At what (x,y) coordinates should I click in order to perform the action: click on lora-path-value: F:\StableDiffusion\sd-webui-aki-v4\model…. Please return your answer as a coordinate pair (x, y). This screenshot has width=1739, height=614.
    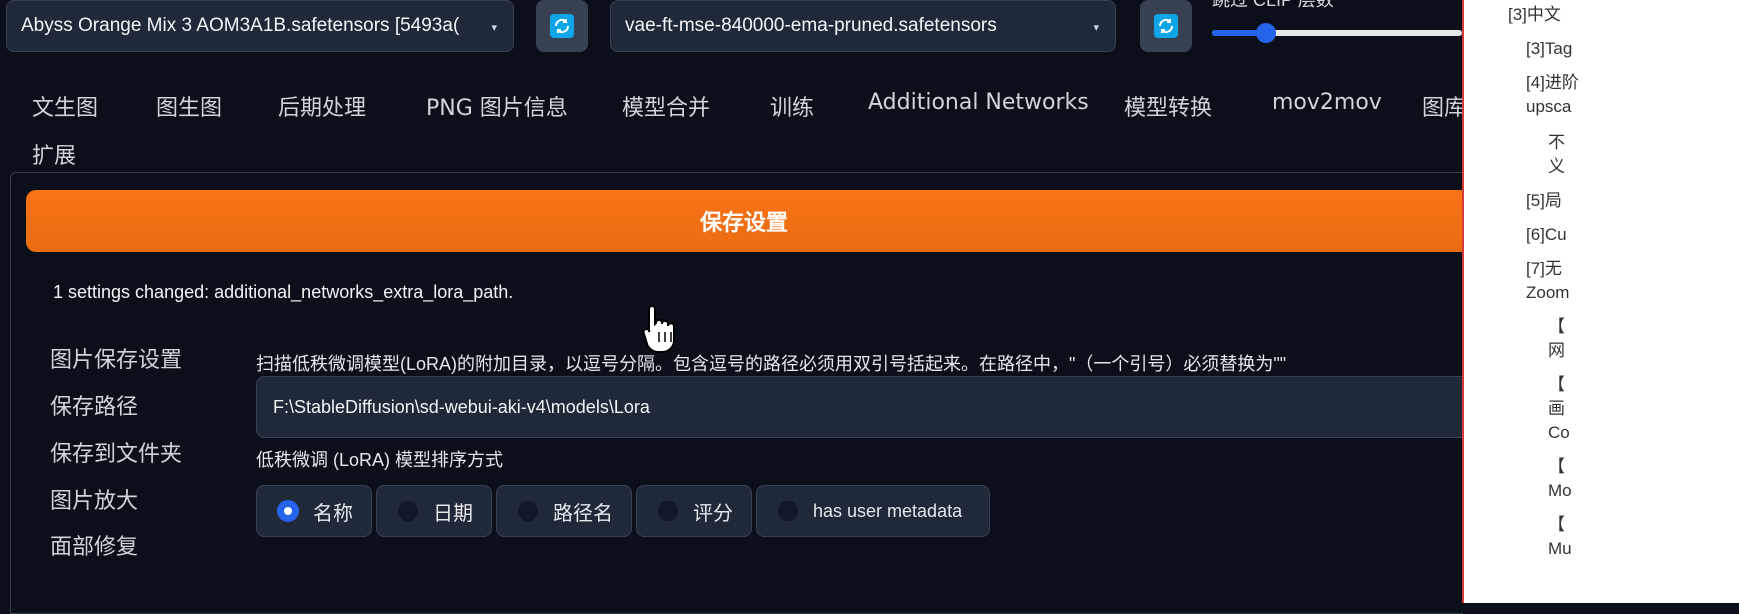
    Looking at the image, I should click on (461, 406).